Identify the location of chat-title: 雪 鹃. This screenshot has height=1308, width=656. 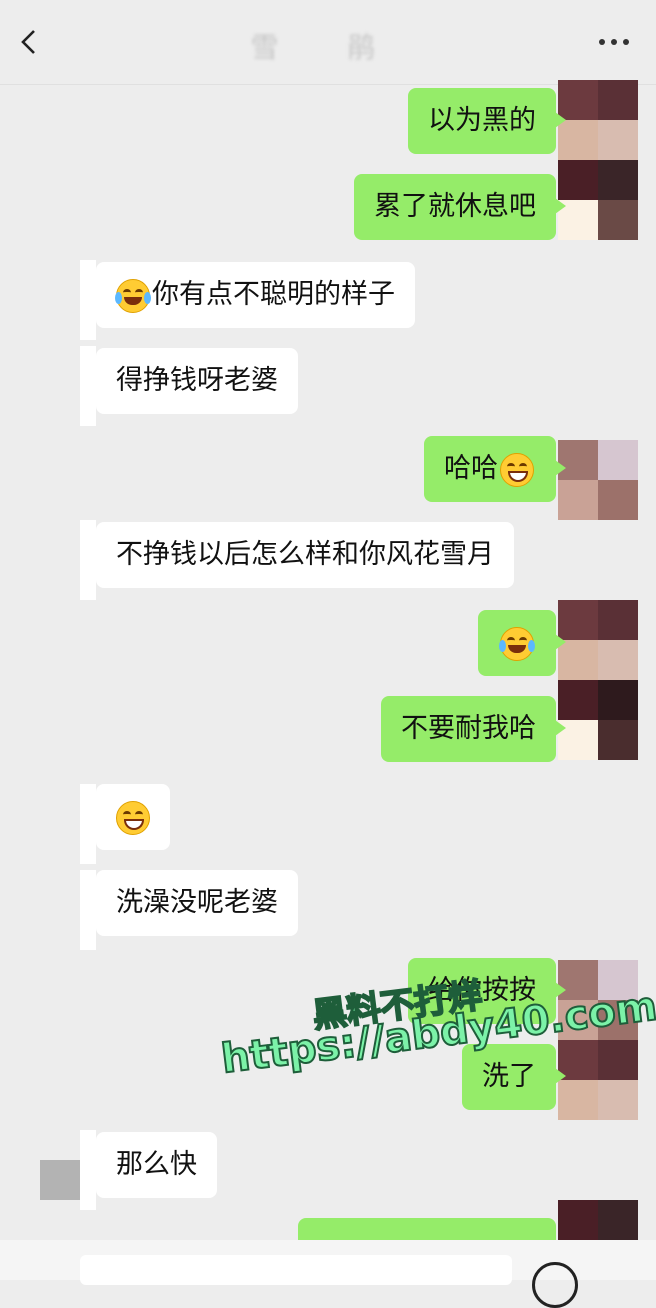
(328, 47).